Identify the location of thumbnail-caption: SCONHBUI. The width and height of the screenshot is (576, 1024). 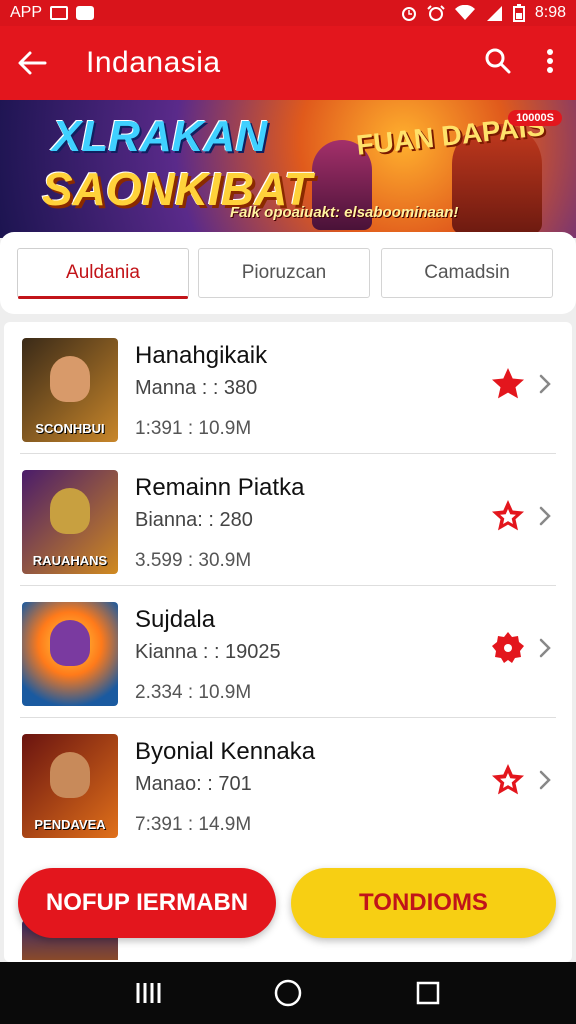
(70, 428).